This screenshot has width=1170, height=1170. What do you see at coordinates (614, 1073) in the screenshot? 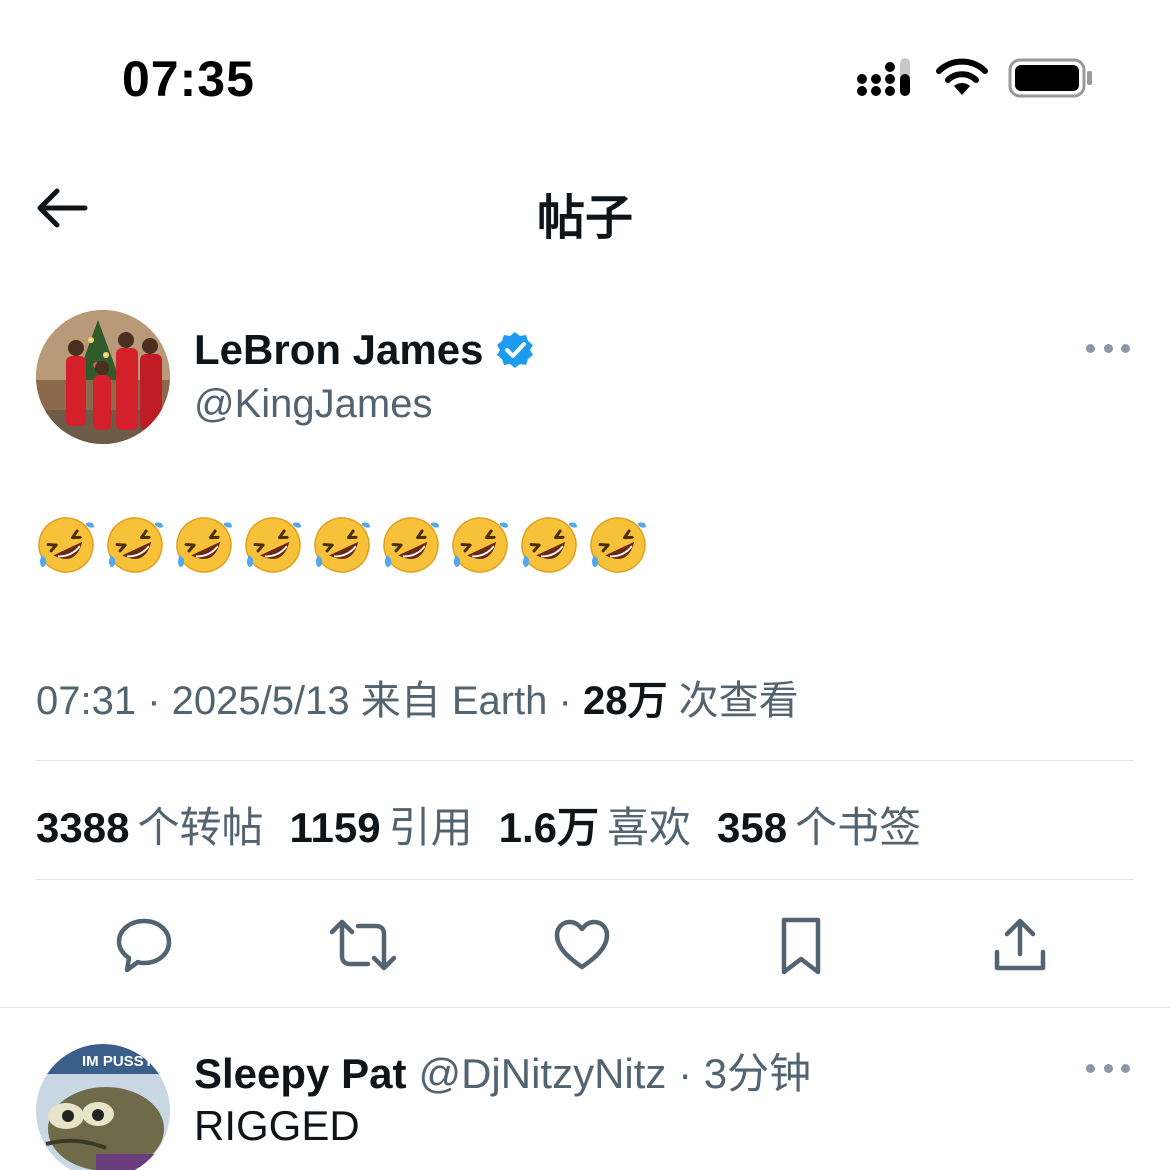
I see `reply-author-handle: @DjNitzyNitz · 3分钟` at bounding box center [614, 1073].